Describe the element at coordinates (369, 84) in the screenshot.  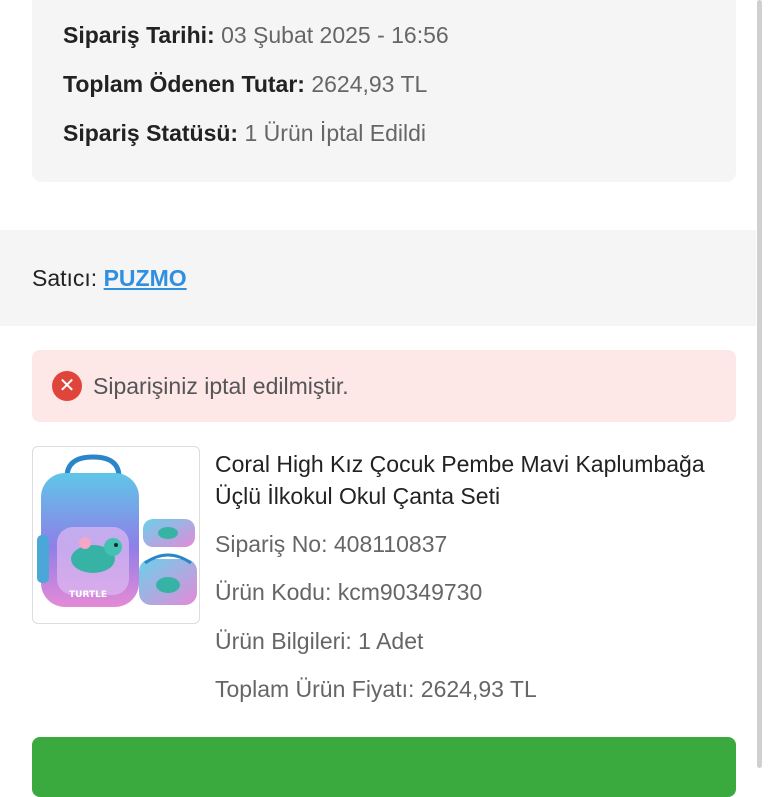
I see `order-total-value: 2624,93 TL` at that location.